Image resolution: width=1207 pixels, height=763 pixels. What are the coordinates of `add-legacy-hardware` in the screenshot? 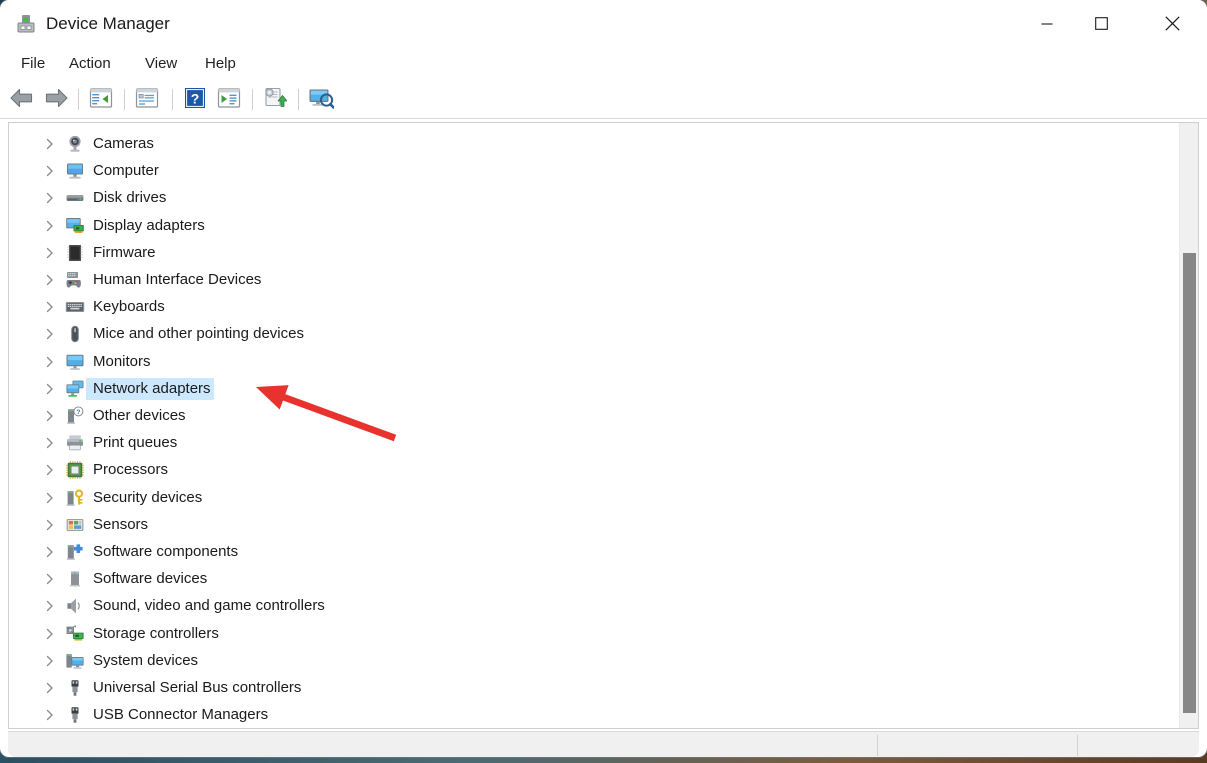 It's located at (321, 100).